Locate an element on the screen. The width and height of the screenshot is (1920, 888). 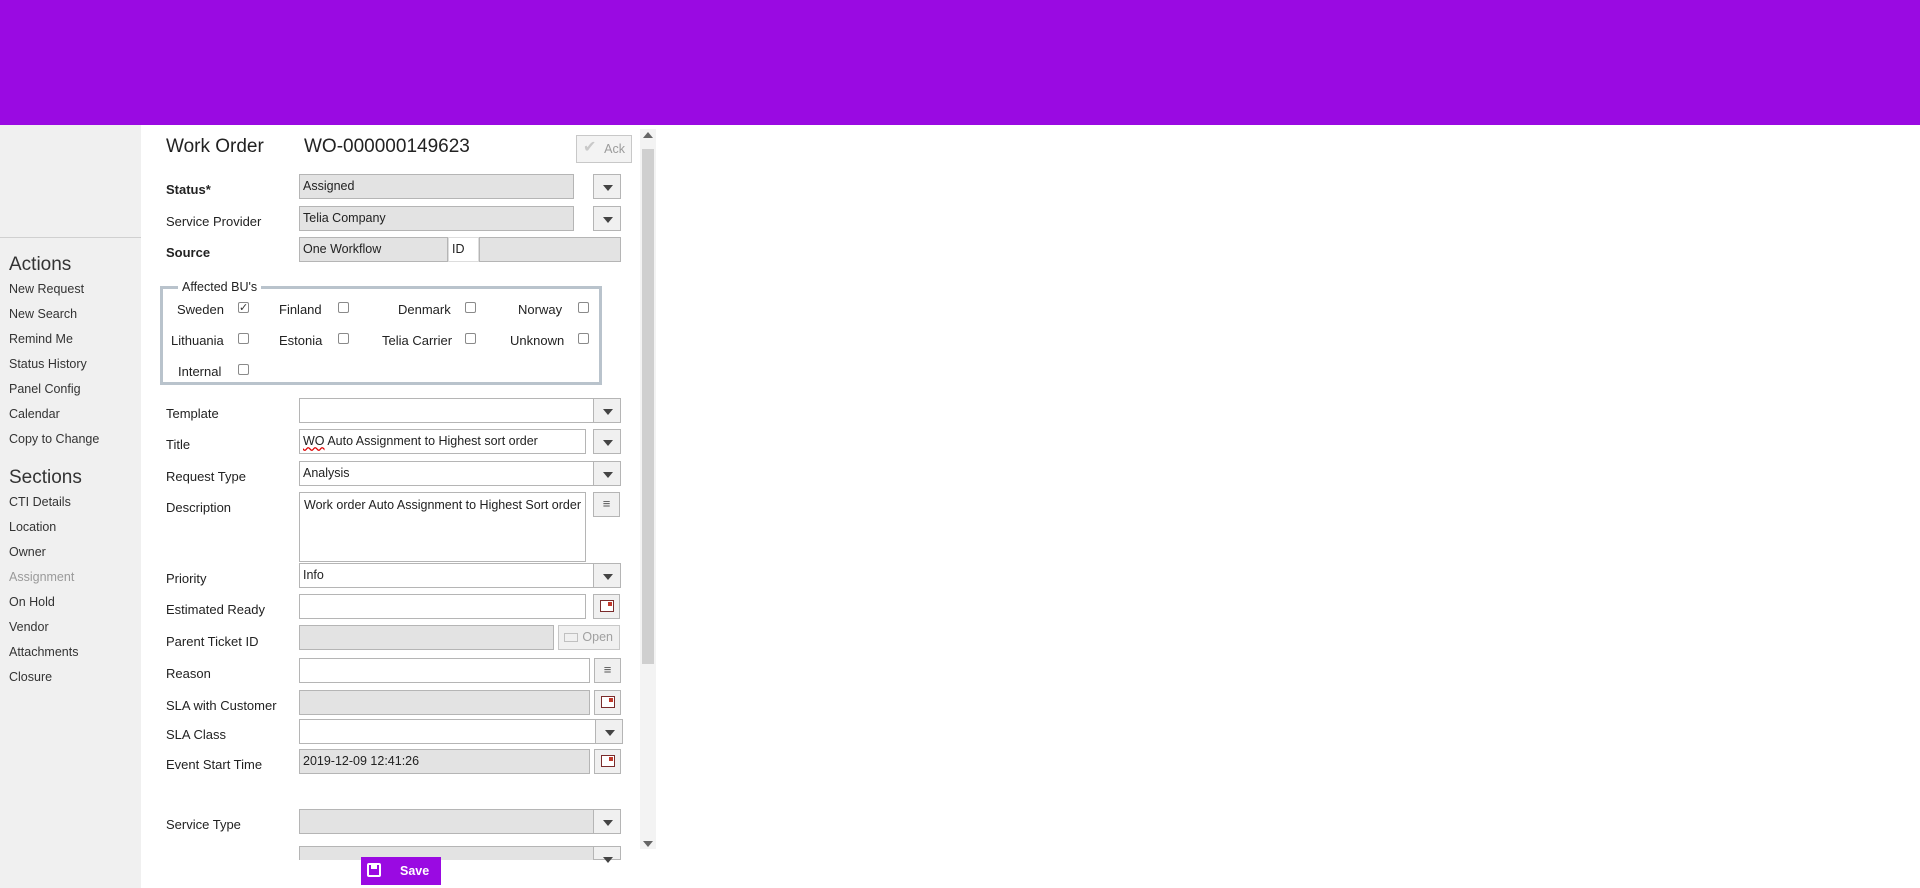
estimated-ready-input is located at coordinates (442, 606).